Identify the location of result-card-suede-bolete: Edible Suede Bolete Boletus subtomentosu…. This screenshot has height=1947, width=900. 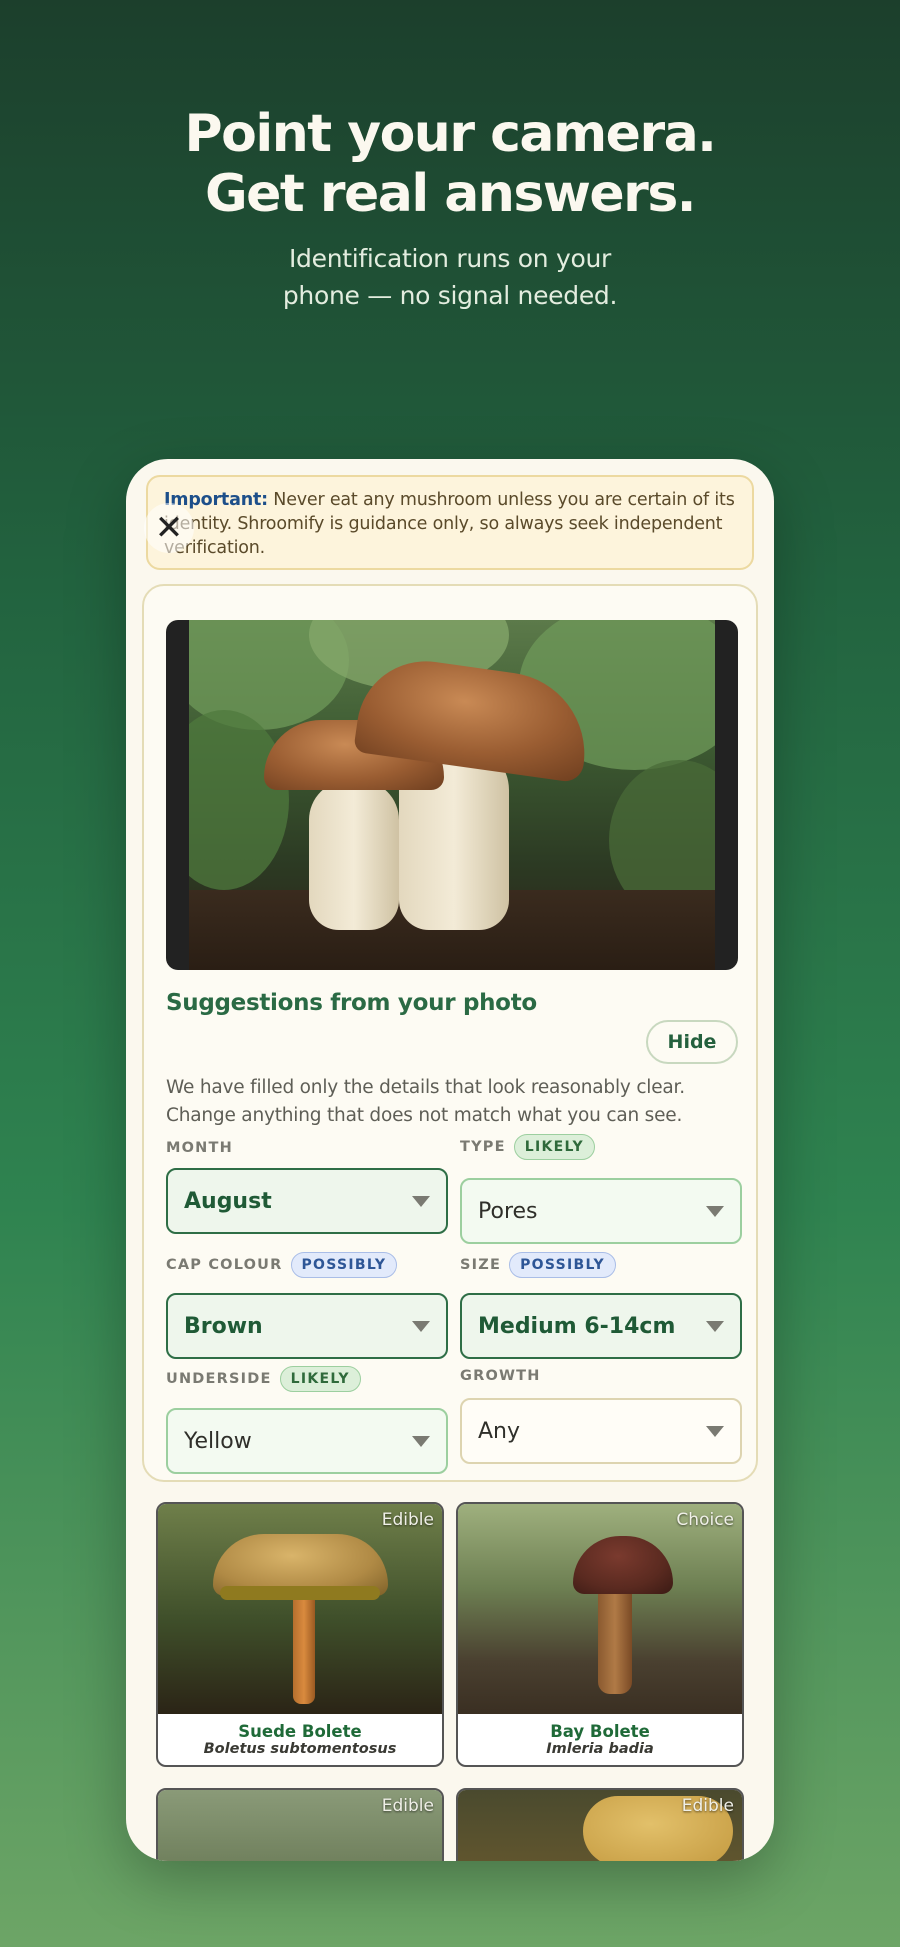
(300, 1634).